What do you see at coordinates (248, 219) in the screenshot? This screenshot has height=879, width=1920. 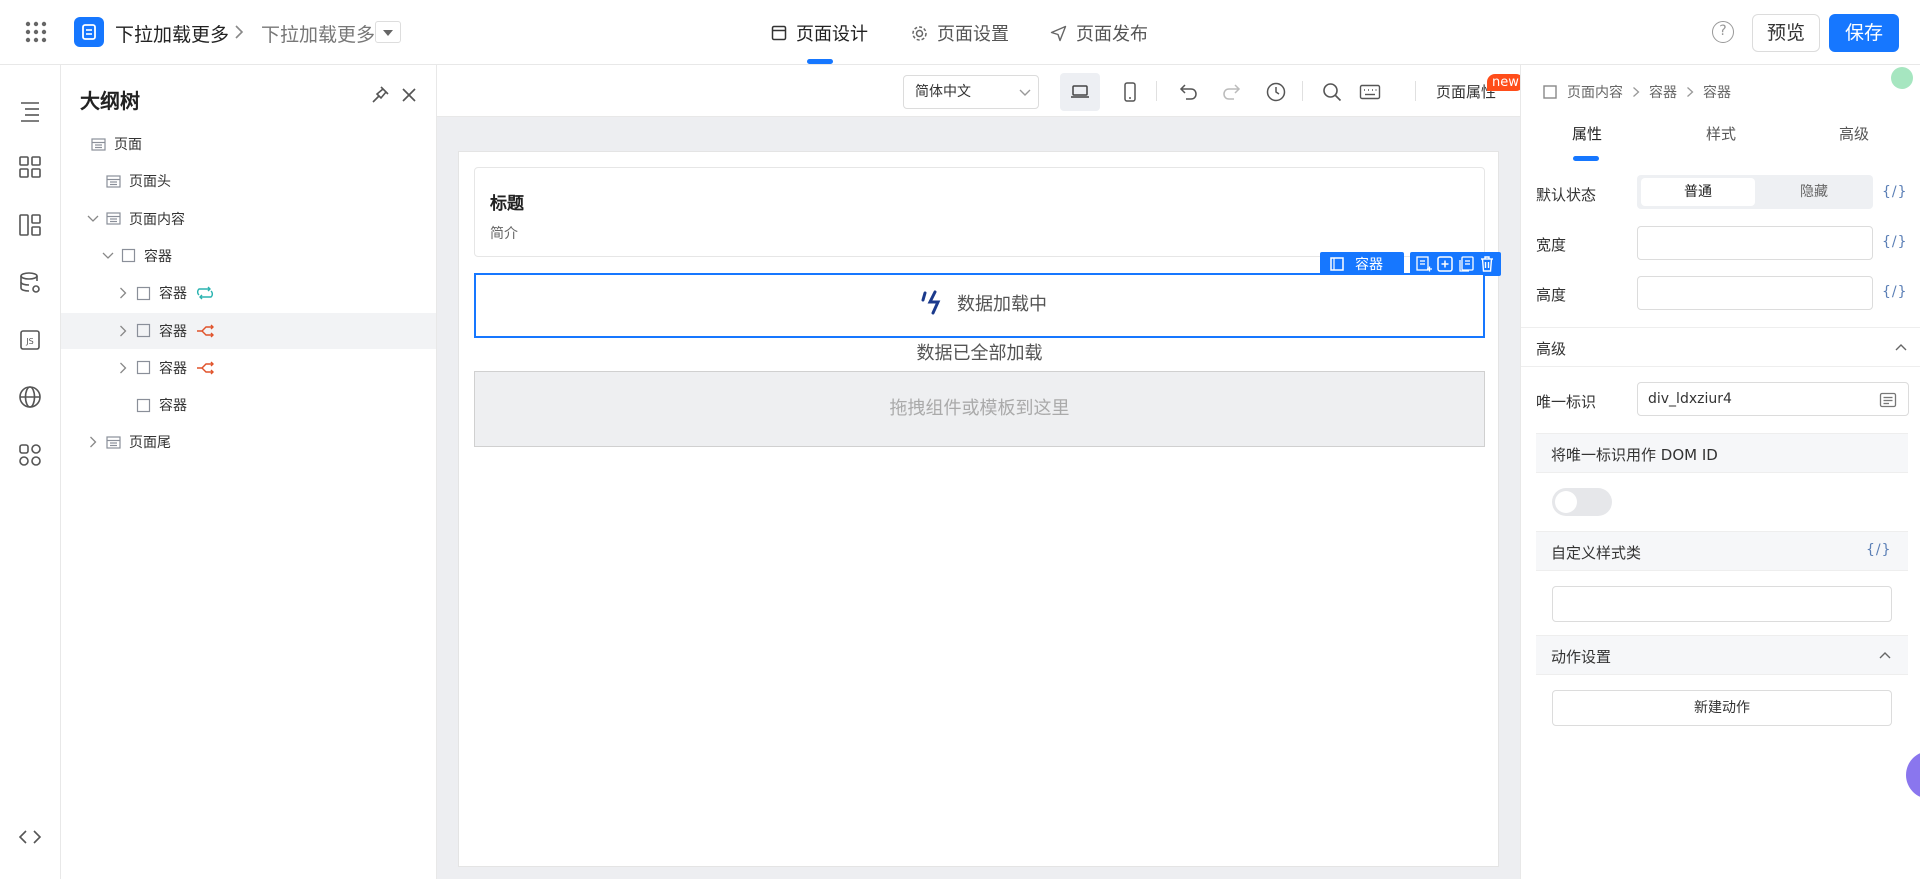 I see `tree-item: 页面内容` at bounding box center [248, 219].